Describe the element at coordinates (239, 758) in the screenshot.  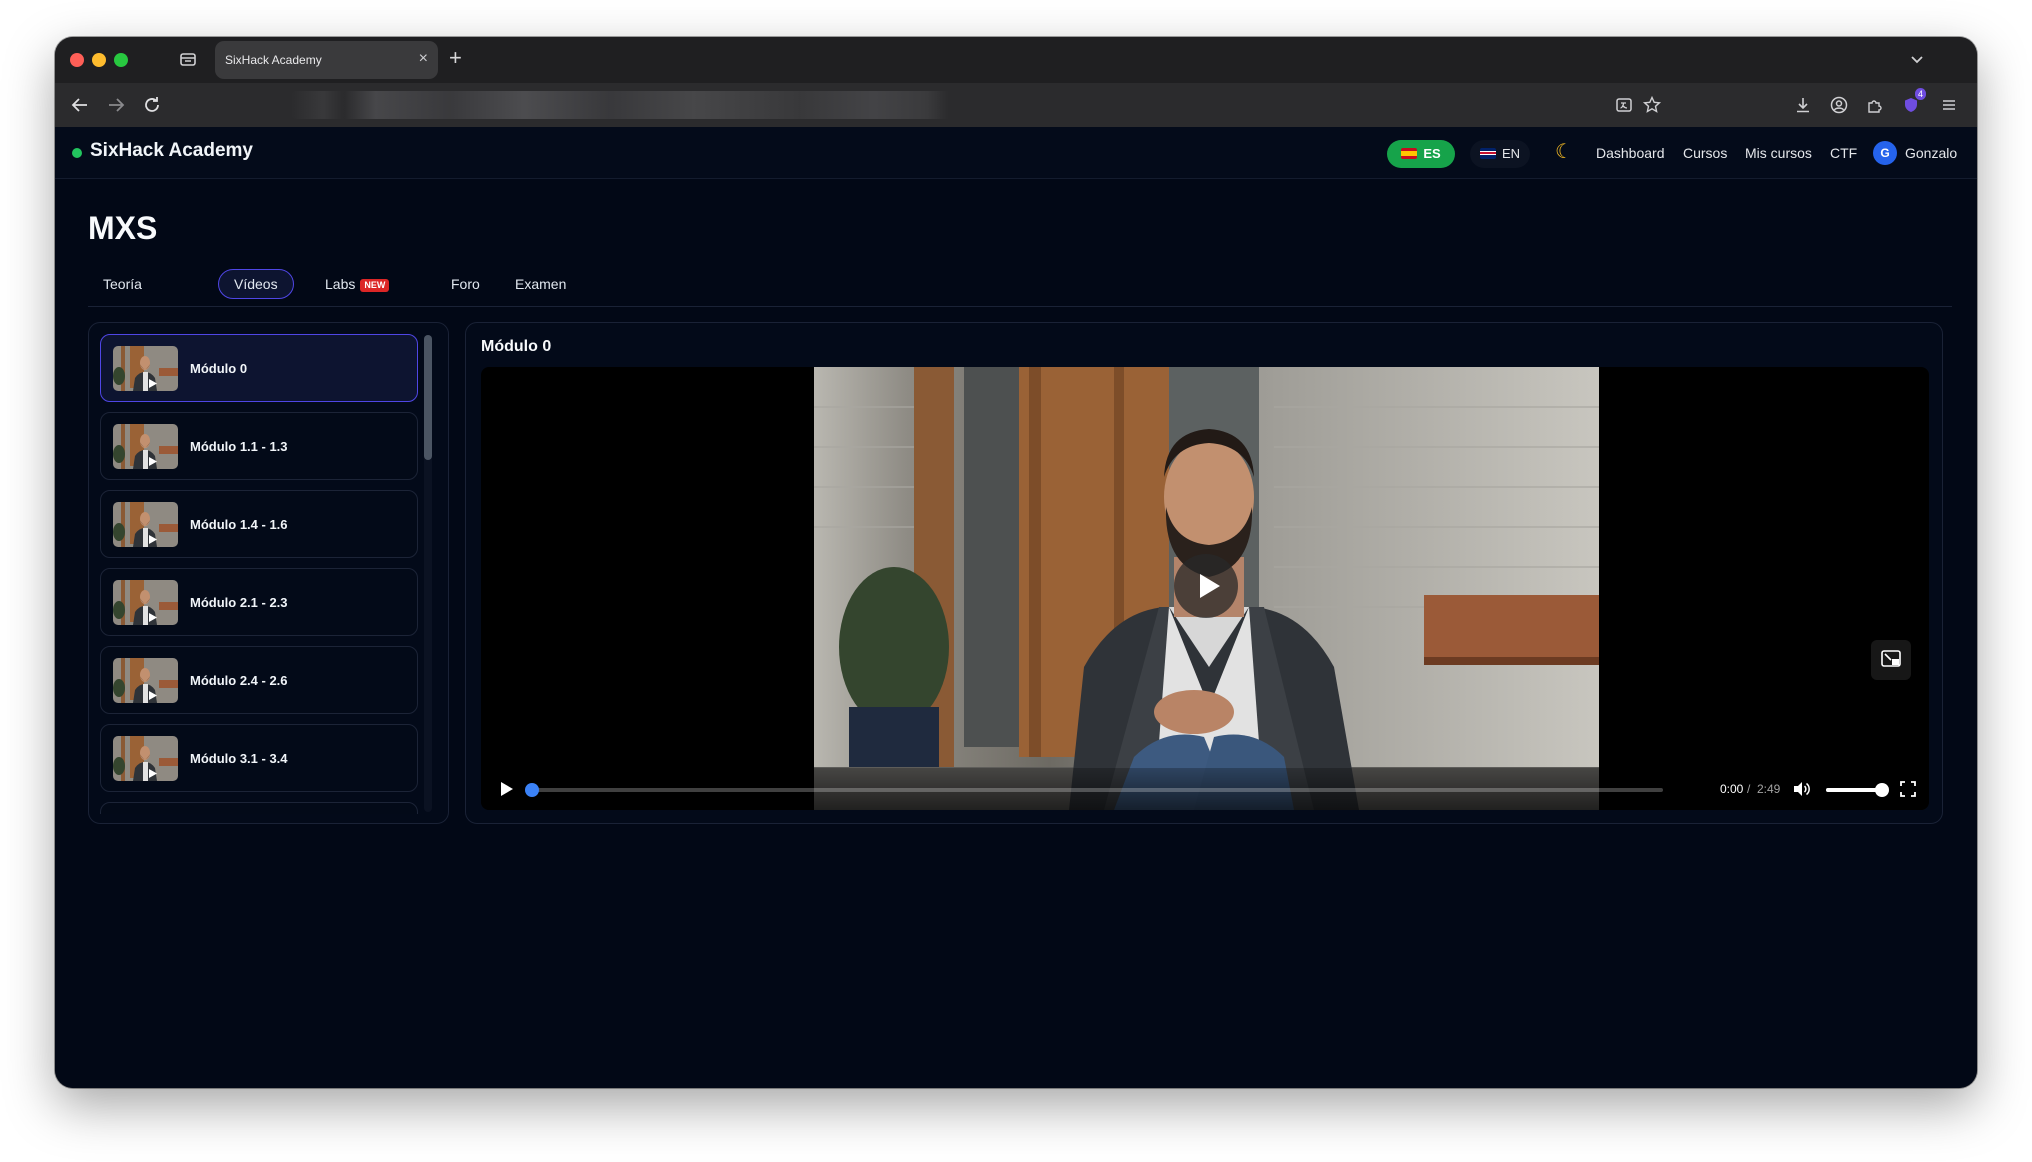
I see `video-item-label: Módulo 3.1 - 3.4` at that location.